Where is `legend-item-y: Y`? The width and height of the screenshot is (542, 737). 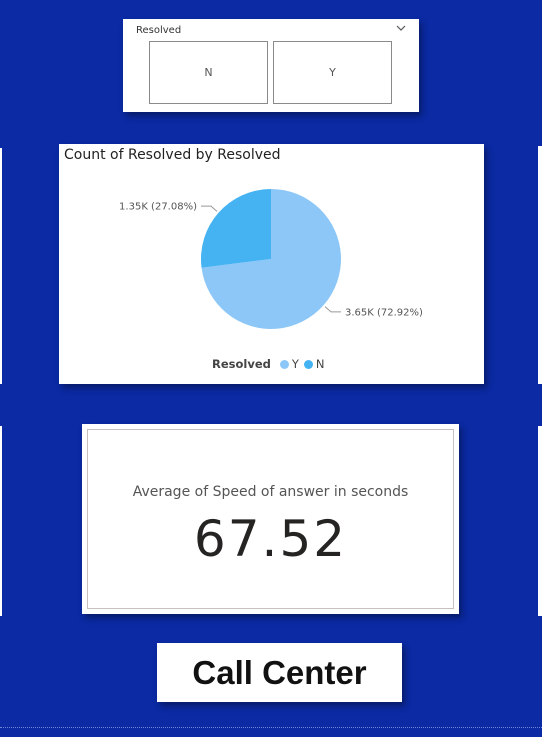
legend-item-y: Y is located at coordinates (289, 364).